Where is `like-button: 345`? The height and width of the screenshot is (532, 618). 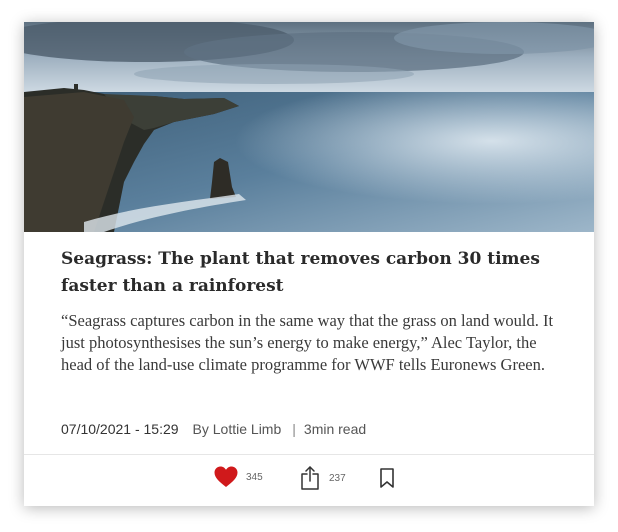
like-button: 345 is located at coordinates (238, 477).